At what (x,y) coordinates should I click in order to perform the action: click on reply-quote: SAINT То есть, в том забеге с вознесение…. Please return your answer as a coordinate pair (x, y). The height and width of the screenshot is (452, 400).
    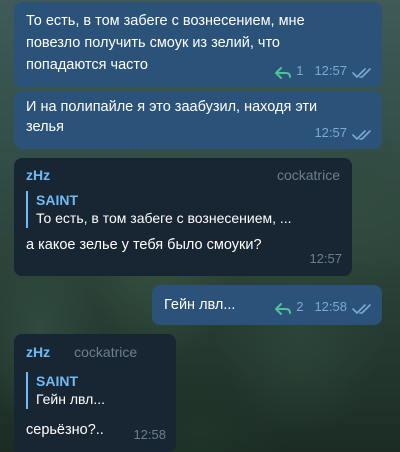
    Looking at the image, I should click on (183, 209).